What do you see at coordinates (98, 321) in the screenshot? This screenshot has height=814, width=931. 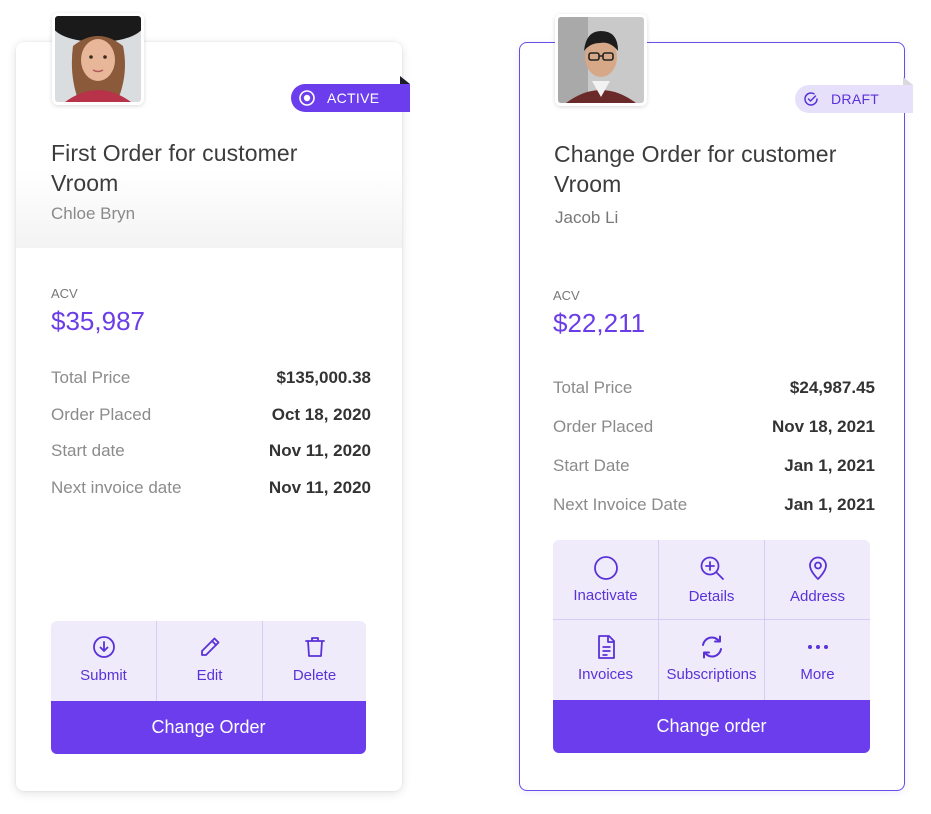 I see `acv-value: $35,987` at bounding box center [98, 321].